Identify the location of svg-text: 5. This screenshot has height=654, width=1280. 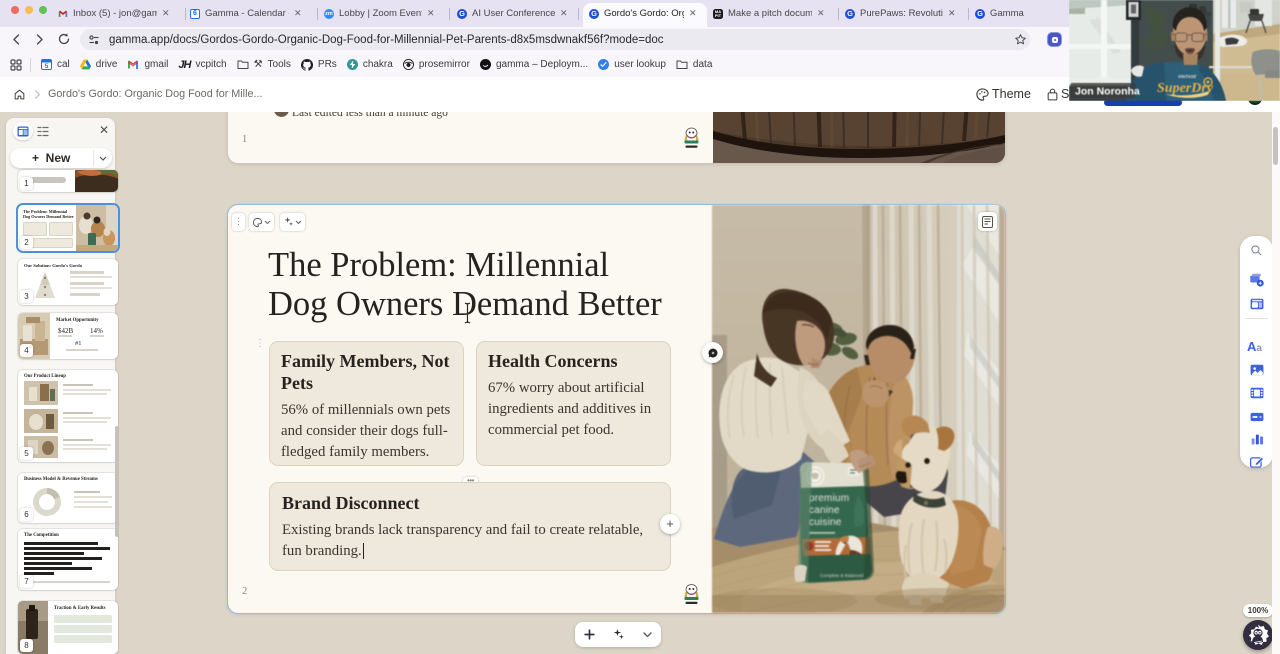
(47, 66).